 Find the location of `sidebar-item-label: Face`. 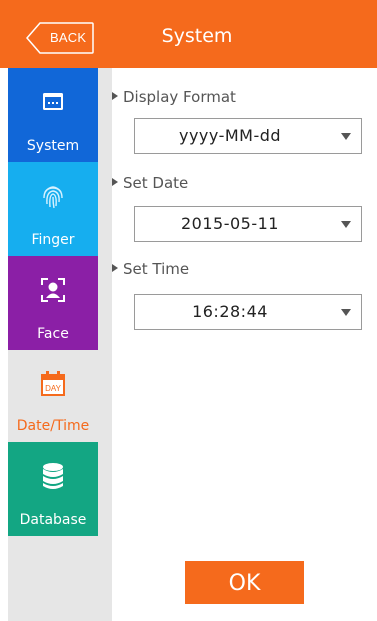

sidebar-item-label: Face is located at coordinates (53, 334).